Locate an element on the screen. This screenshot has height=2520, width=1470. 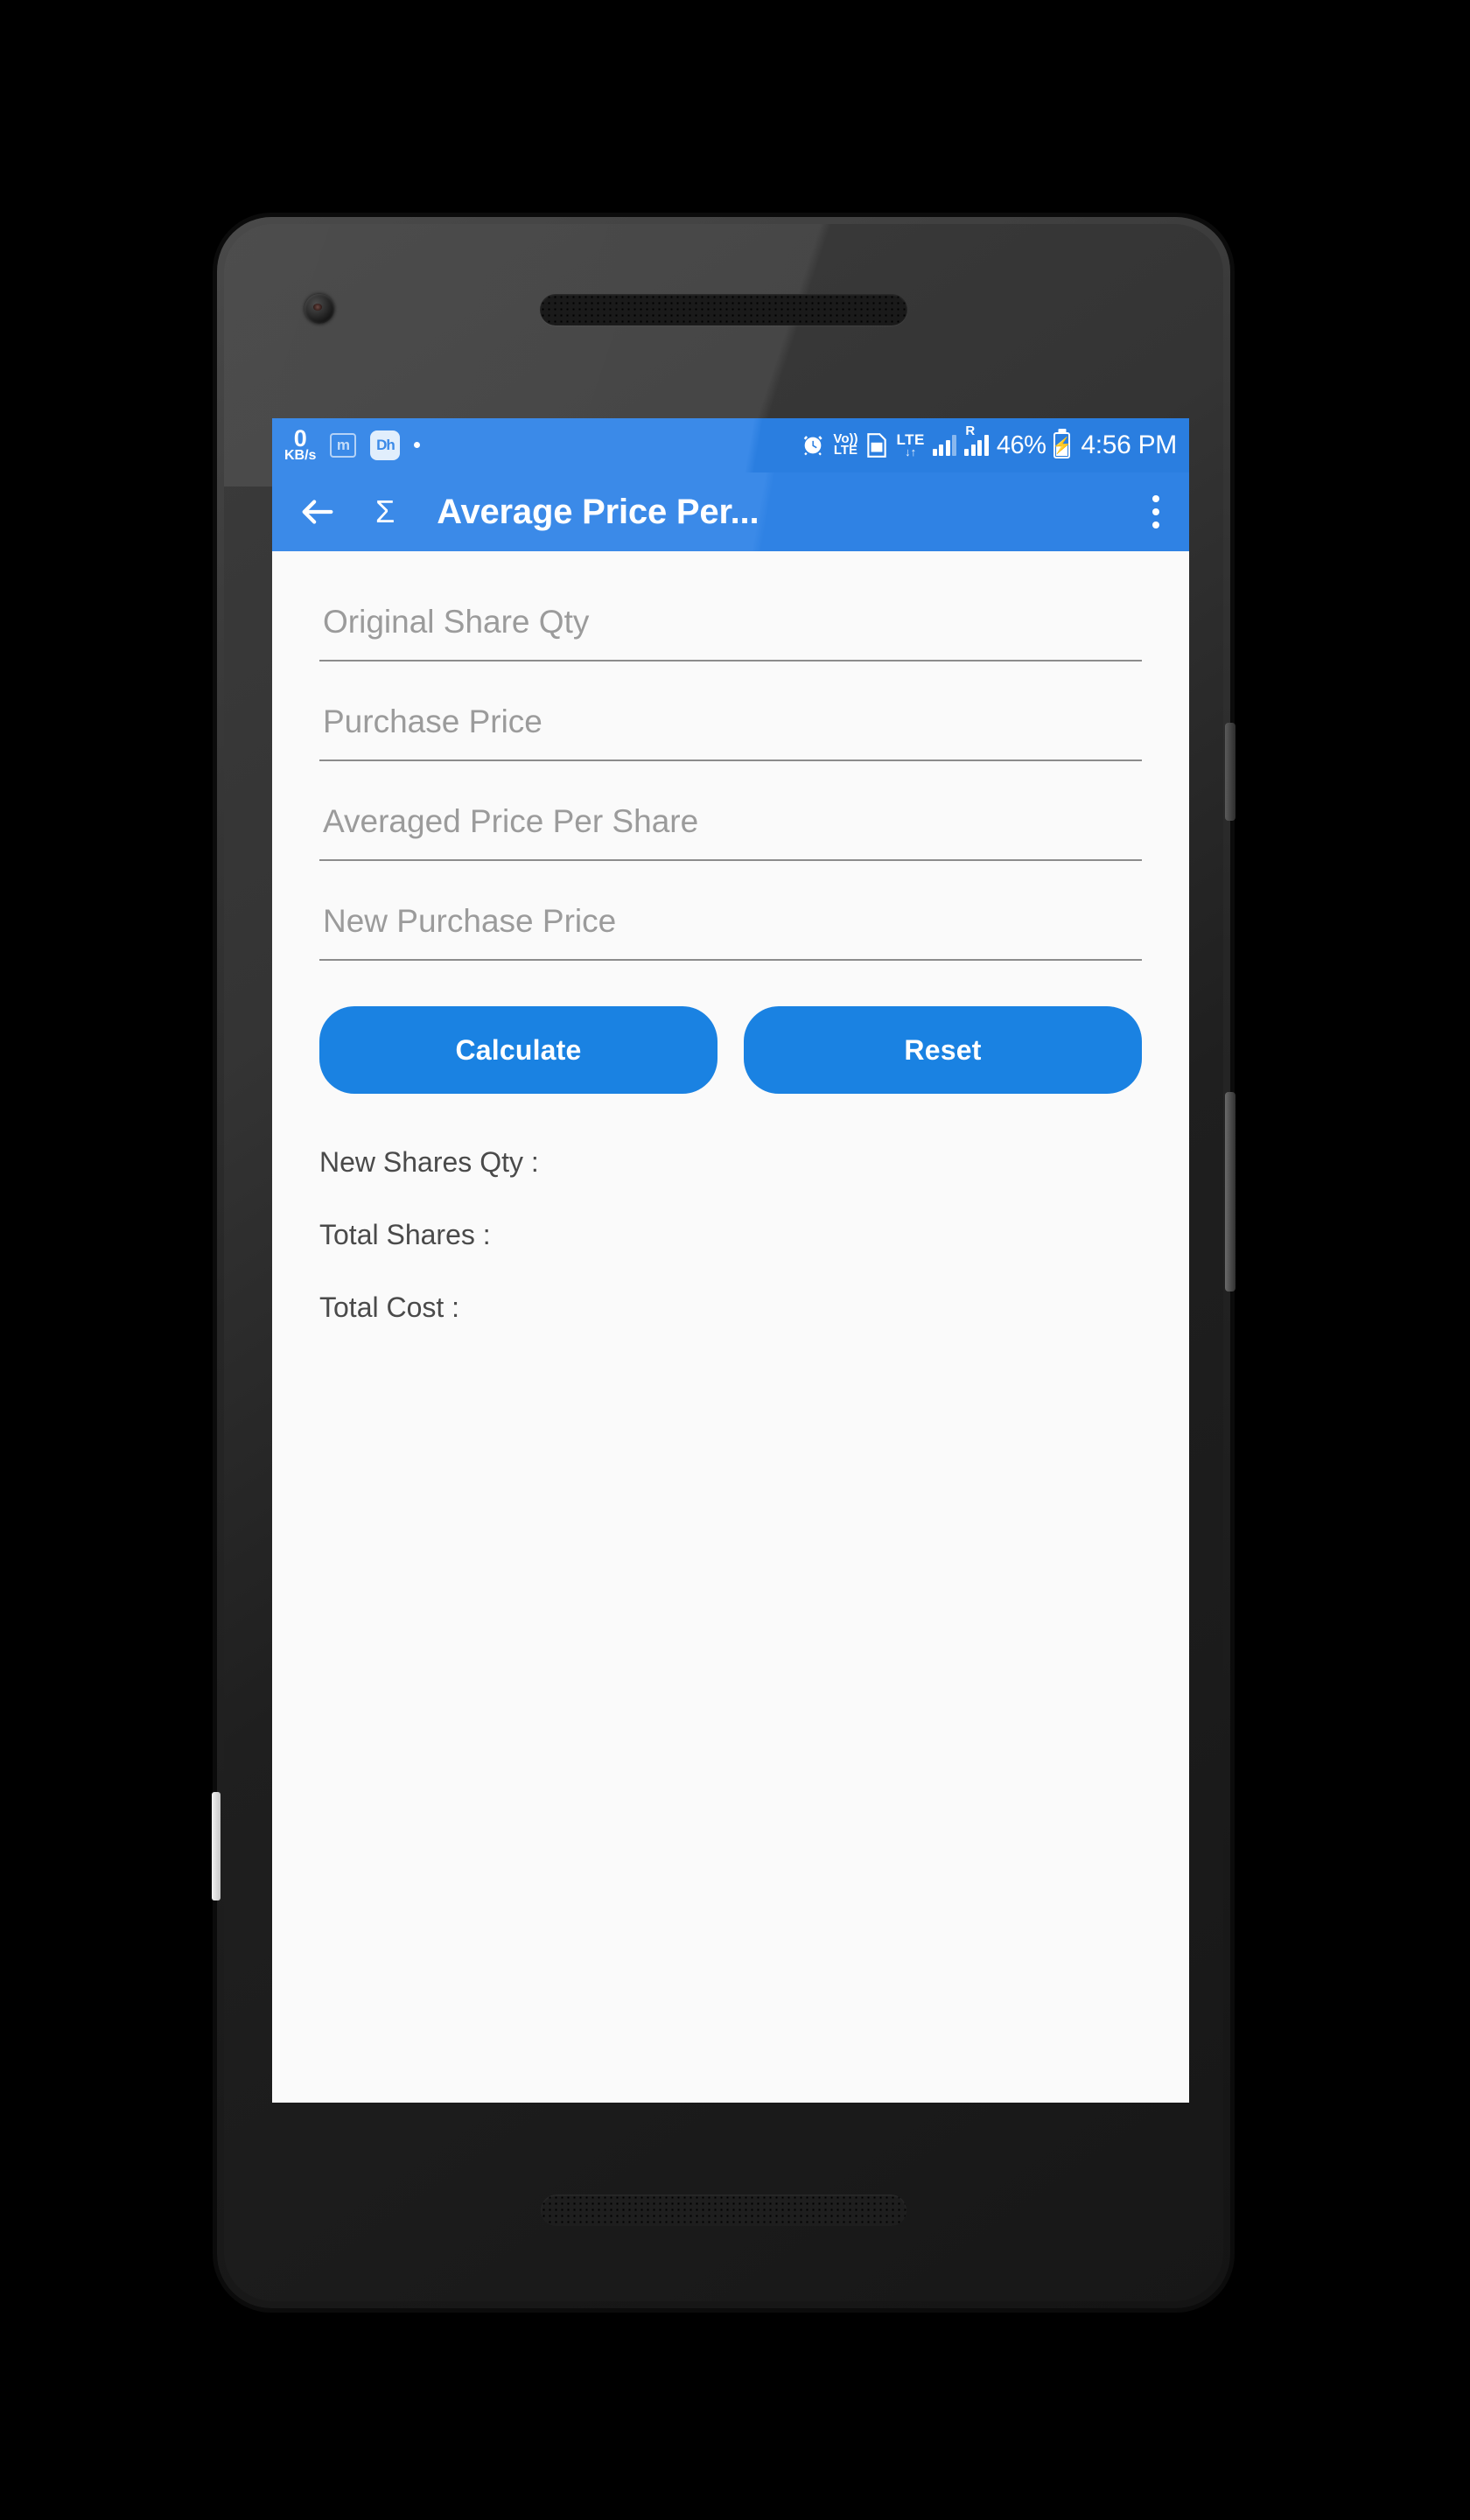
original-share-qty-input is located at coordinates (730, 631).